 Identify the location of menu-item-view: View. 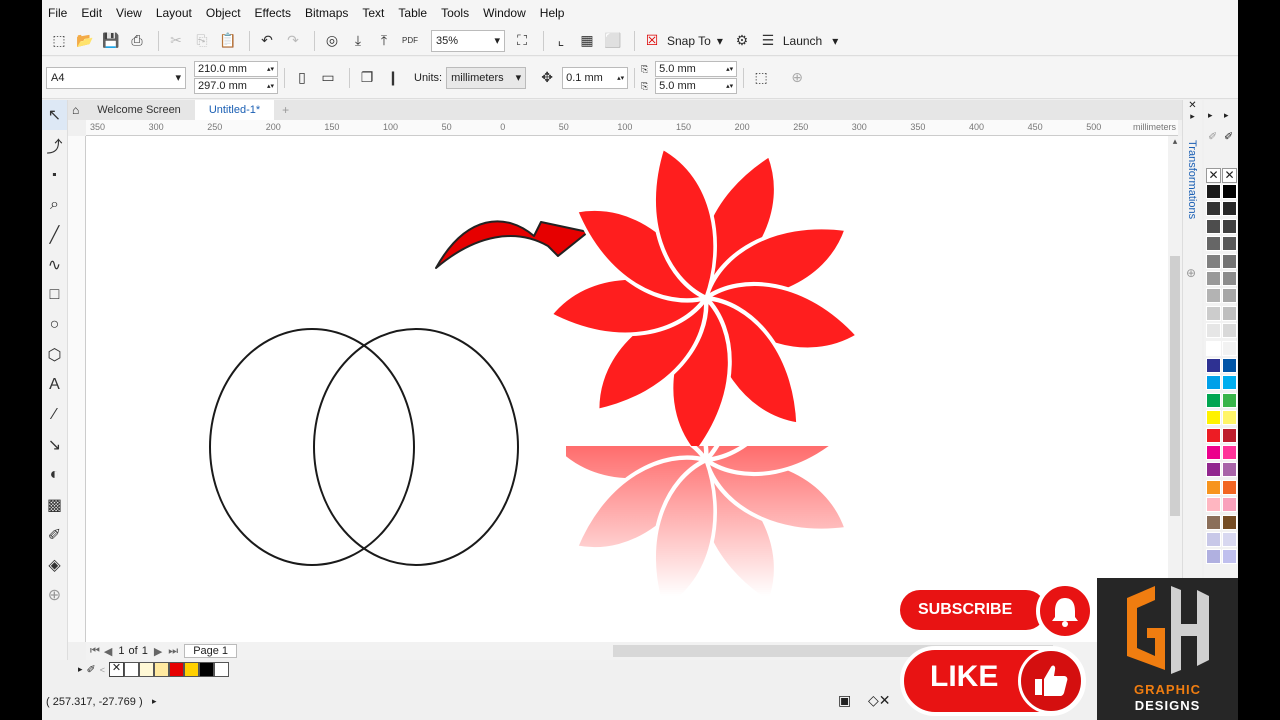
(129, 13).